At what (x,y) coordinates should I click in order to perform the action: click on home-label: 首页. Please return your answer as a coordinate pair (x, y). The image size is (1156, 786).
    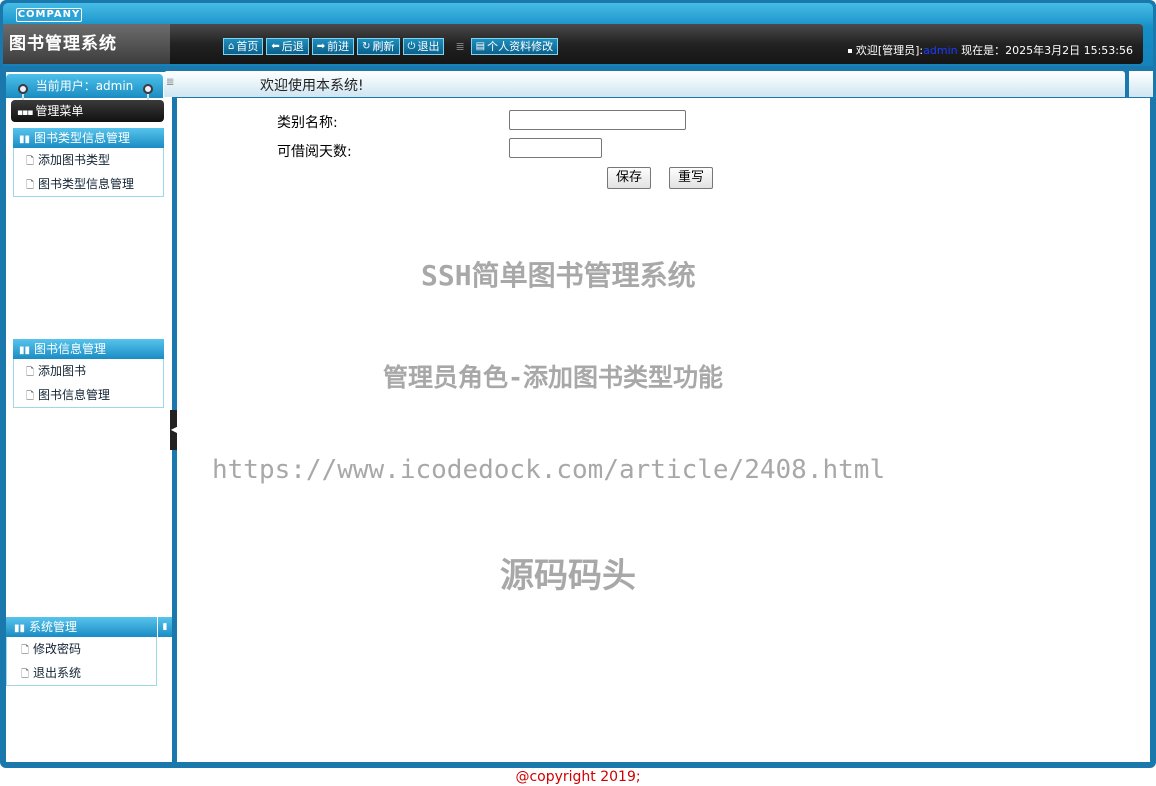
    Looking at the image, I should click on (247, 46).